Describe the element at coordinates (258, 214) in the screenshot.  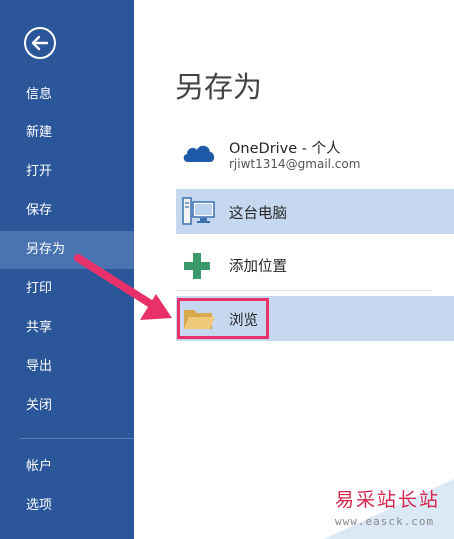
I see `this-pc-label: 这台电脑` at that location.